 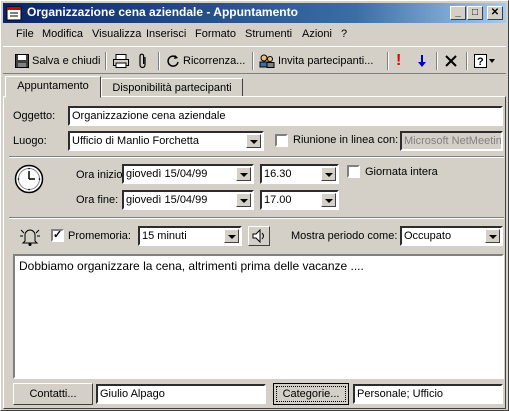 What do you see at coordinates (268, 34) in the screenshot?
I see `menu-strumenti: Strumenti` at bounding box center [268, 34].